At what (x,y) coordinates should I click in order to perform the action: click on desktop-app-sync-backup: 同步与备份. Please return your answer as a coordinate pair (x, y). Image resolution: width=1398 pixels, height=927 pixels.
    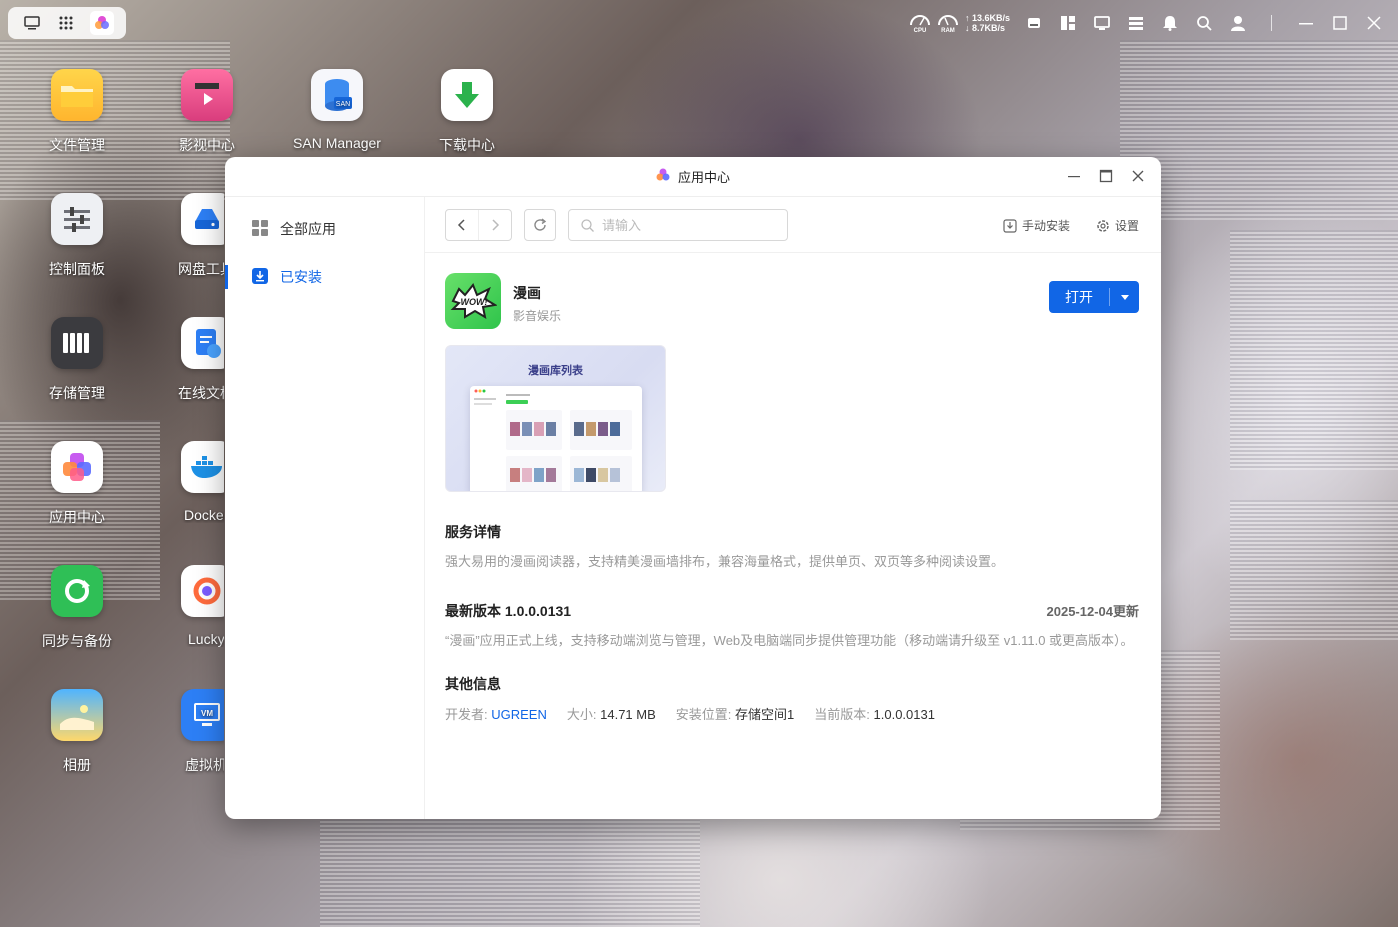
    Looking at the image, I should click on (77, 608).